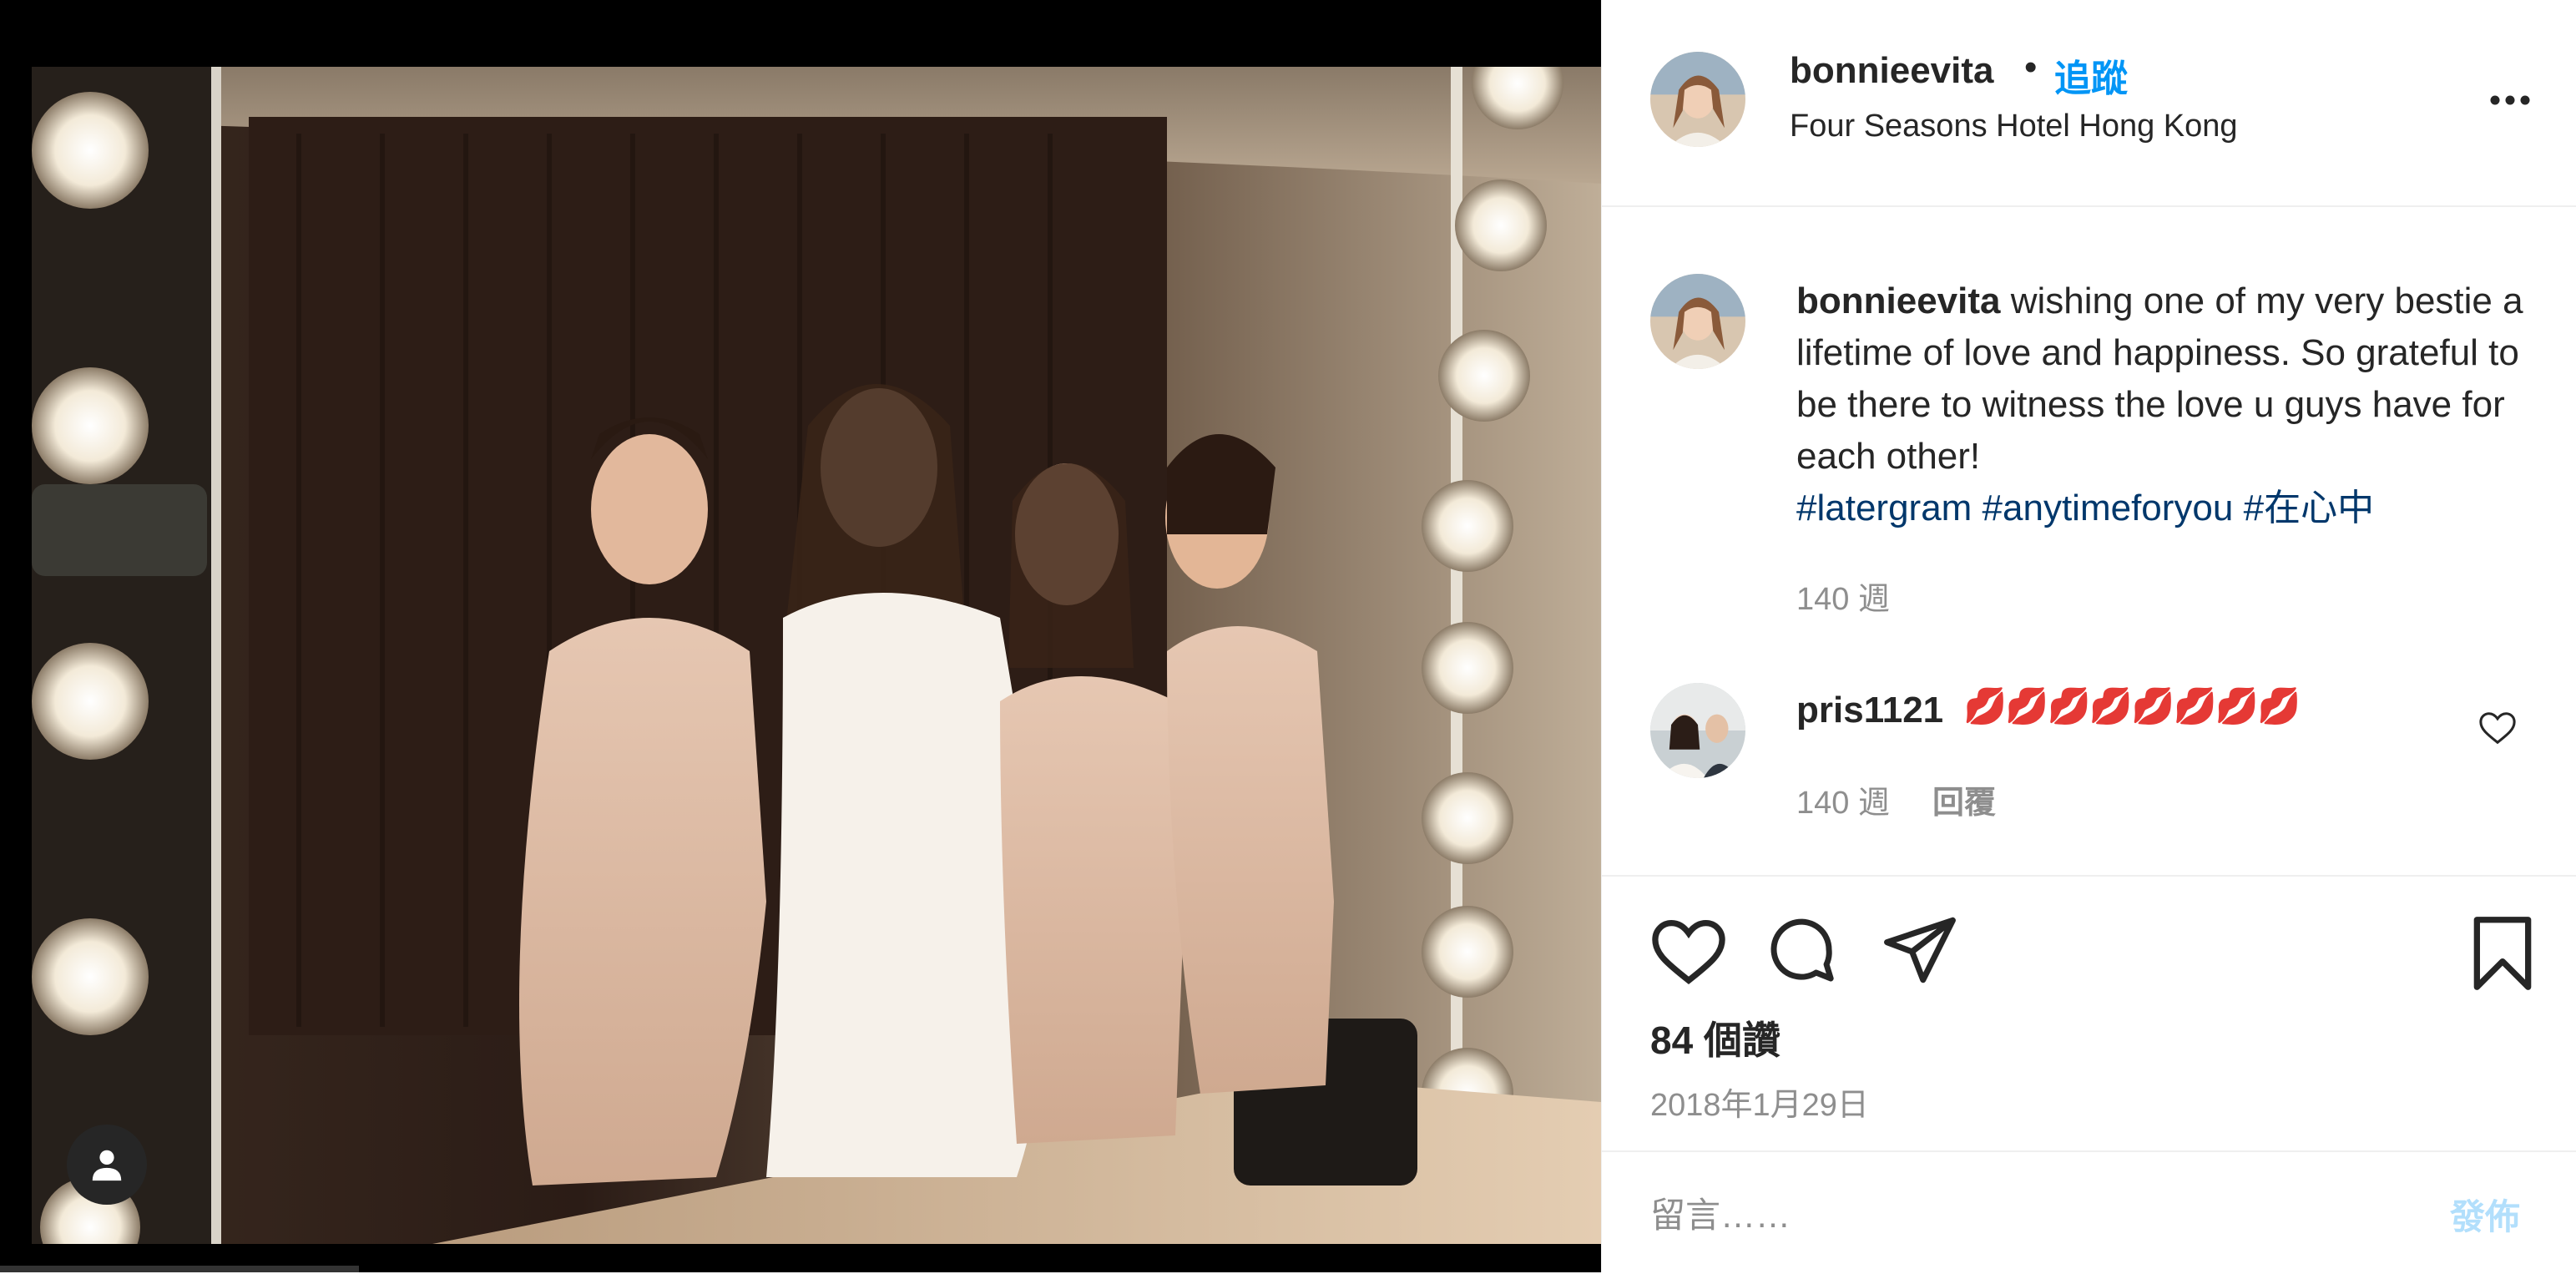 Image resolution: width=2576 pixels, height=1274 pixels. Describe the element at coordinates (2089, 1013) in the screenshot. I see `post-actions: 84 個讚 2018年1月29日` at that location.